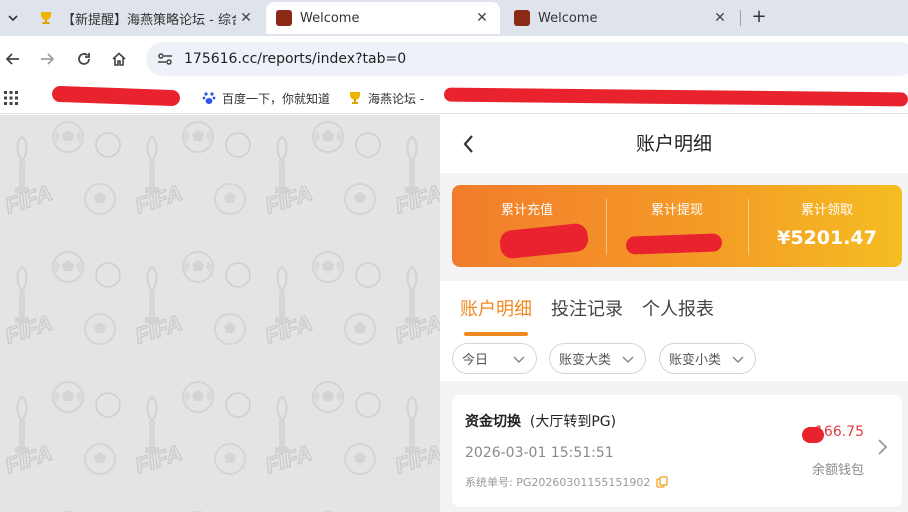 The image size is (908, 512). I want to click on tab-bet-records: 投注记录, so click(587, 308).